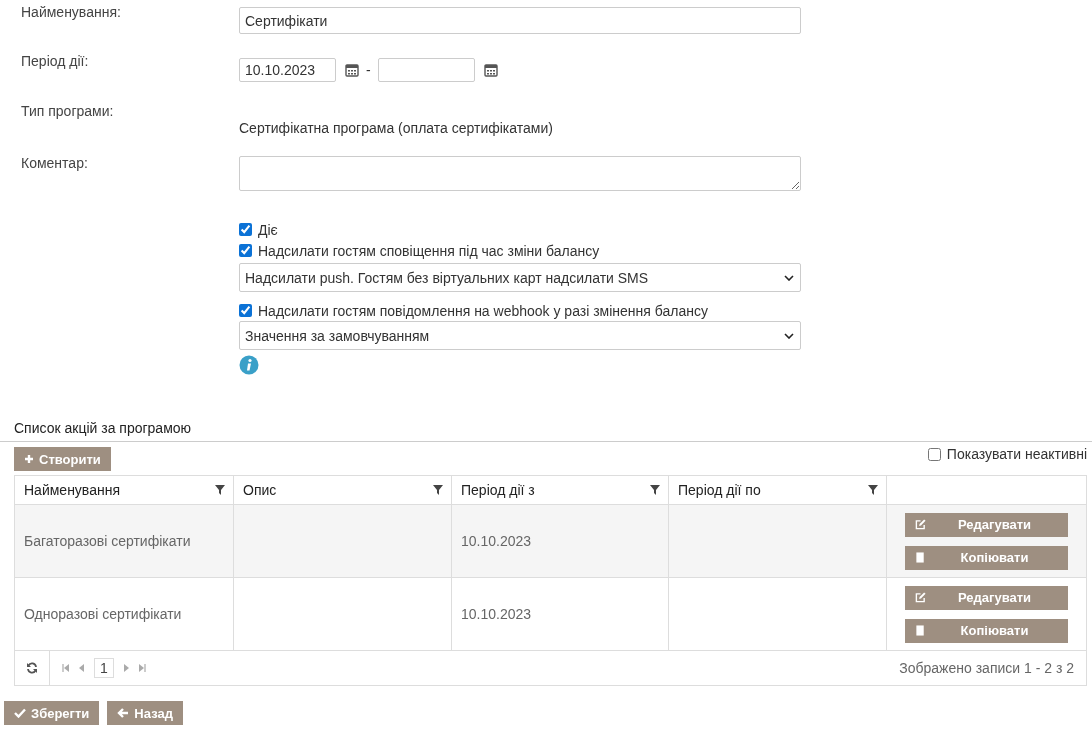 Image resolution: width=1092 pixels, height=731 pixels. What do you see at coordinates (260, 490) in the screenshot?
I see `column-header: Опис` at bounding box center [260, 490].